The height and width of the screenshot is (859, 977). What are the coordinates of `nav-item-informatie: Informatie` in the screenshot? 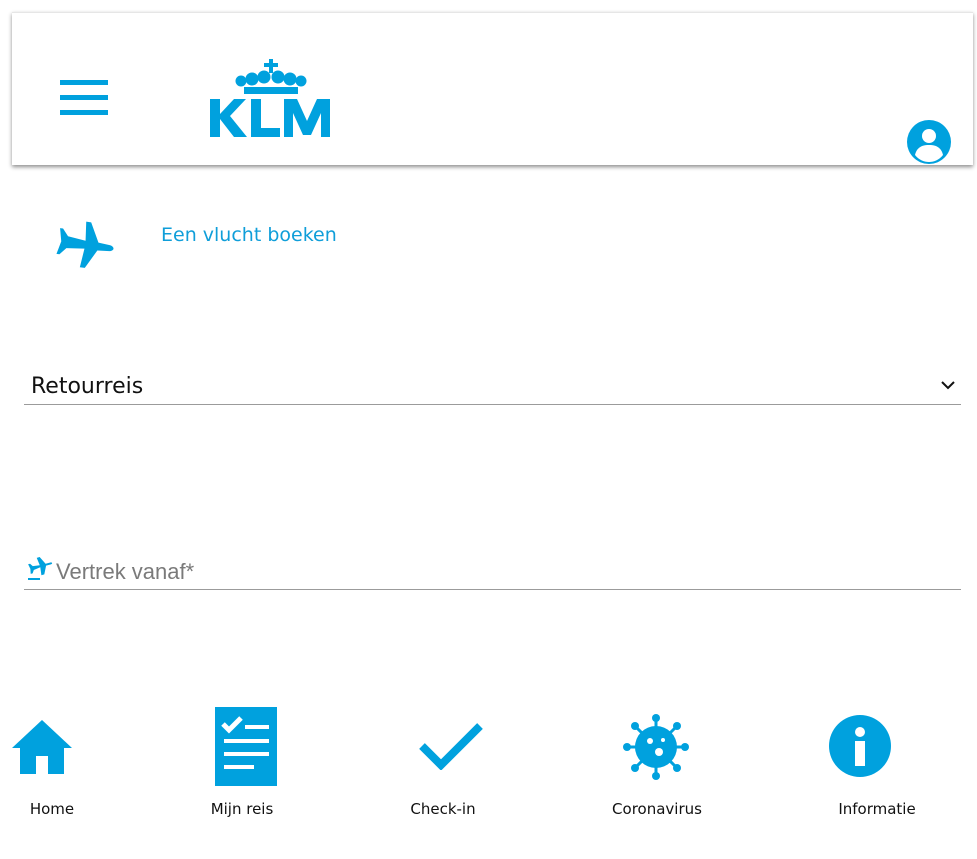 It's located at (877, 765).